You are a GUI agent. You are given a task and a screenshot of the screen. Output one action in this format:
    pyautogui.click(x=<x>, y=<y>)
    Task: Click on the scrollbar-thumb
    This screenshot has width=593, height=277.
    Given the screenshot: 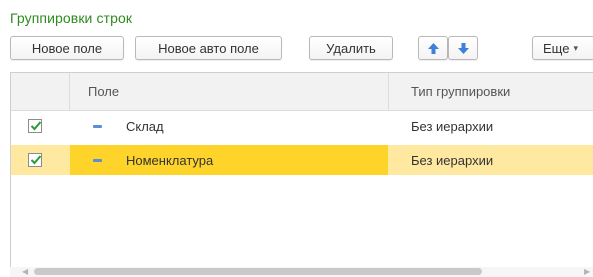 What is the action you would take?
    pyautogui.click(x=258, y=271)
    